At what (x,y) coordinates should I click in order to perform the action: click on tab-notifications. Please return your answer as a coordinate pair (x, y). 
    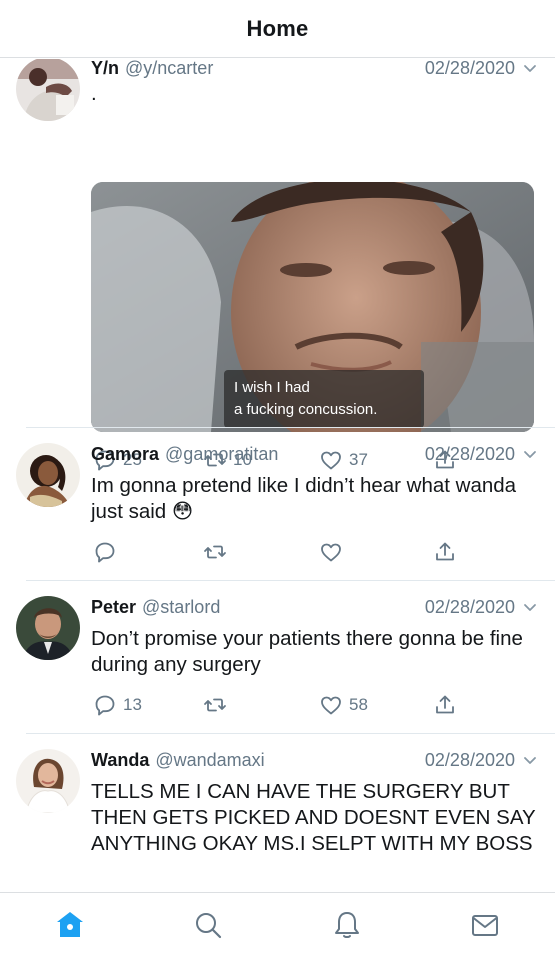
    Looking at the image, I should click on (347, 925).